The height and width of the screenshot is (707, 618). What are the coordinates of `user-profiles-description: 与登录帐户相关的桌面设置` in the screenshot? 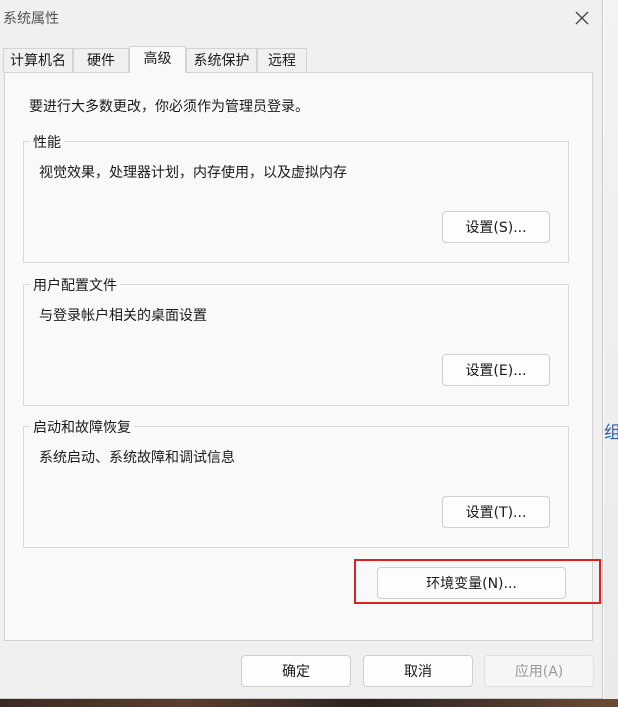 It's located at (123, 316).